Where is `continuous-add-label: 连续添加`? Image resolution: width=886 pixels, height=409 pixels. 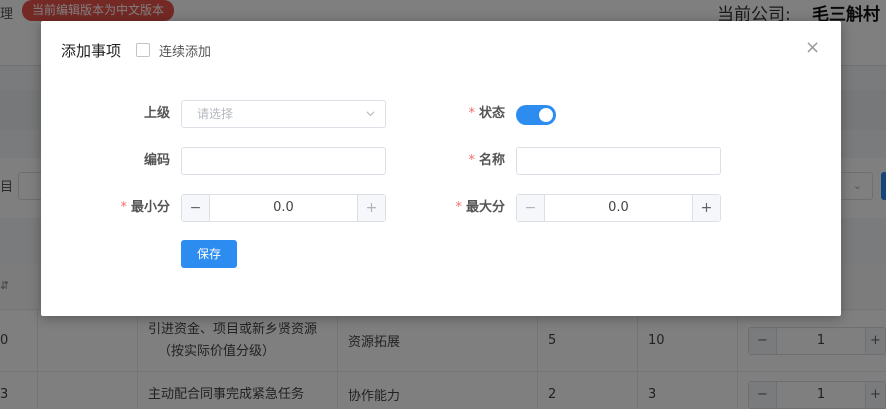 continuous-add-label: 连续添加 is located at coordinates (185, 50).